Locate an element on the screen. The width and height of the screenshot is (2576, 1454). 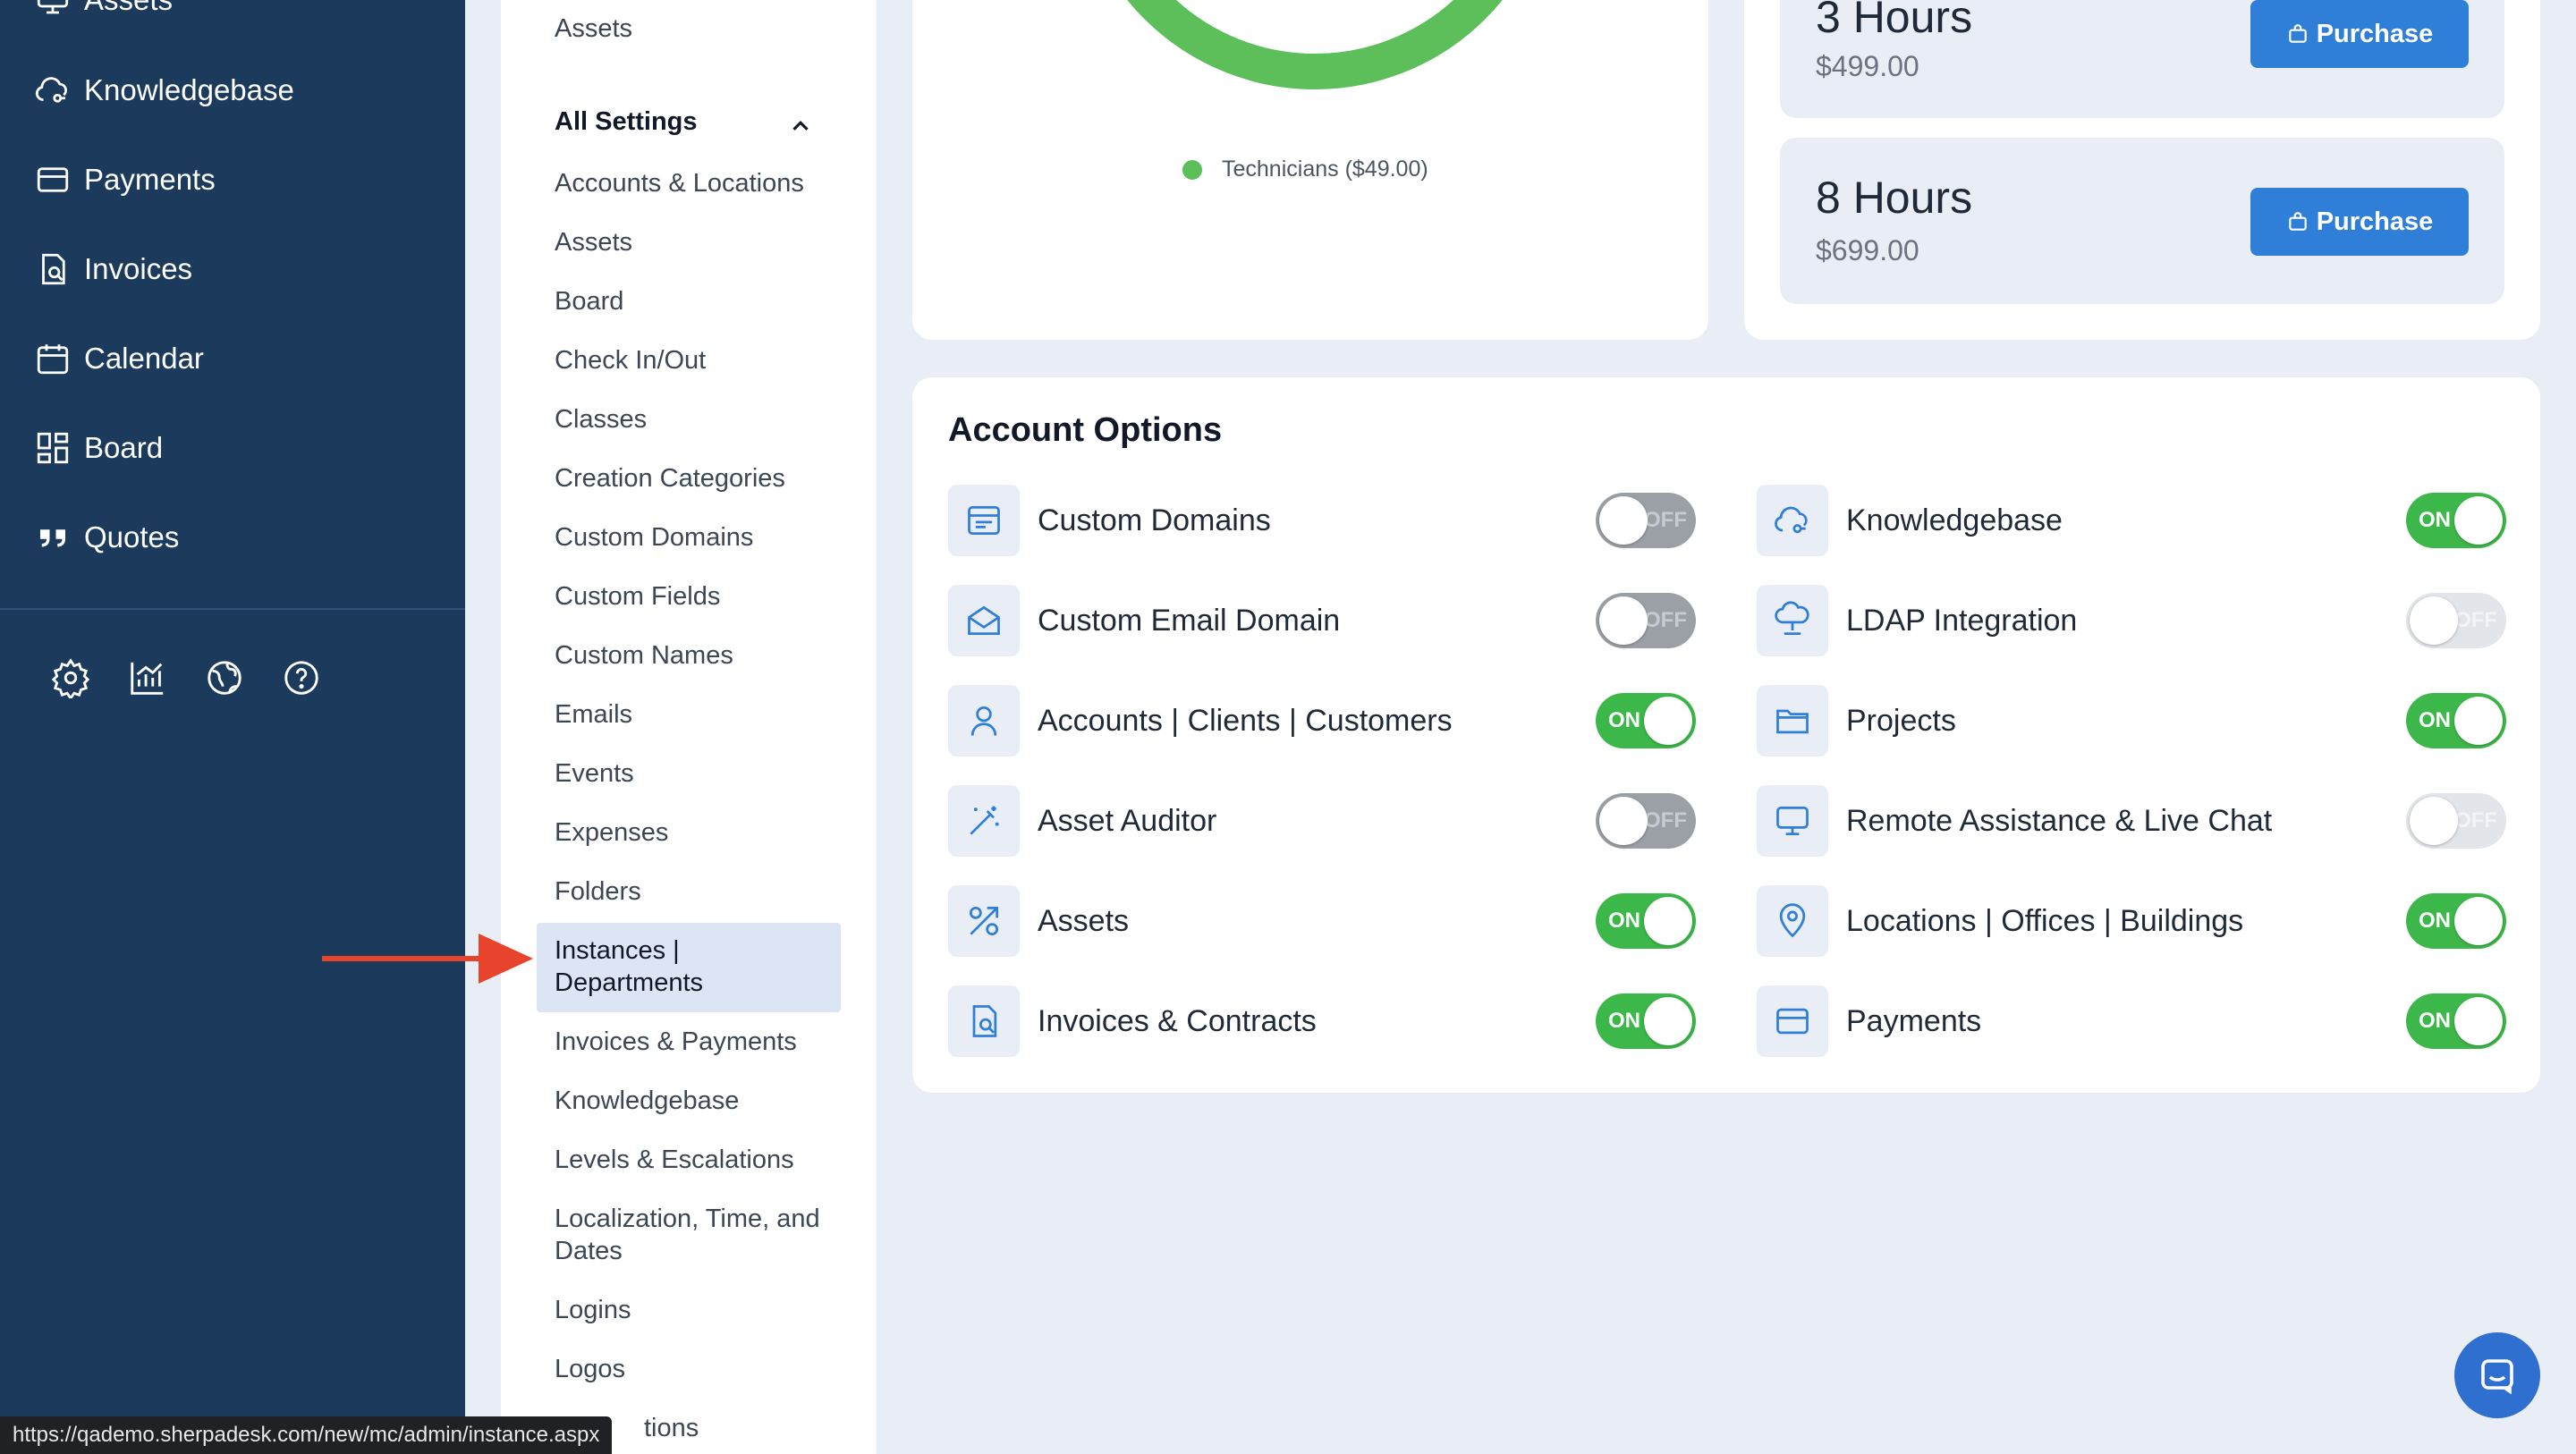
subnav-item: Classes is located at coordinates (601, 419).